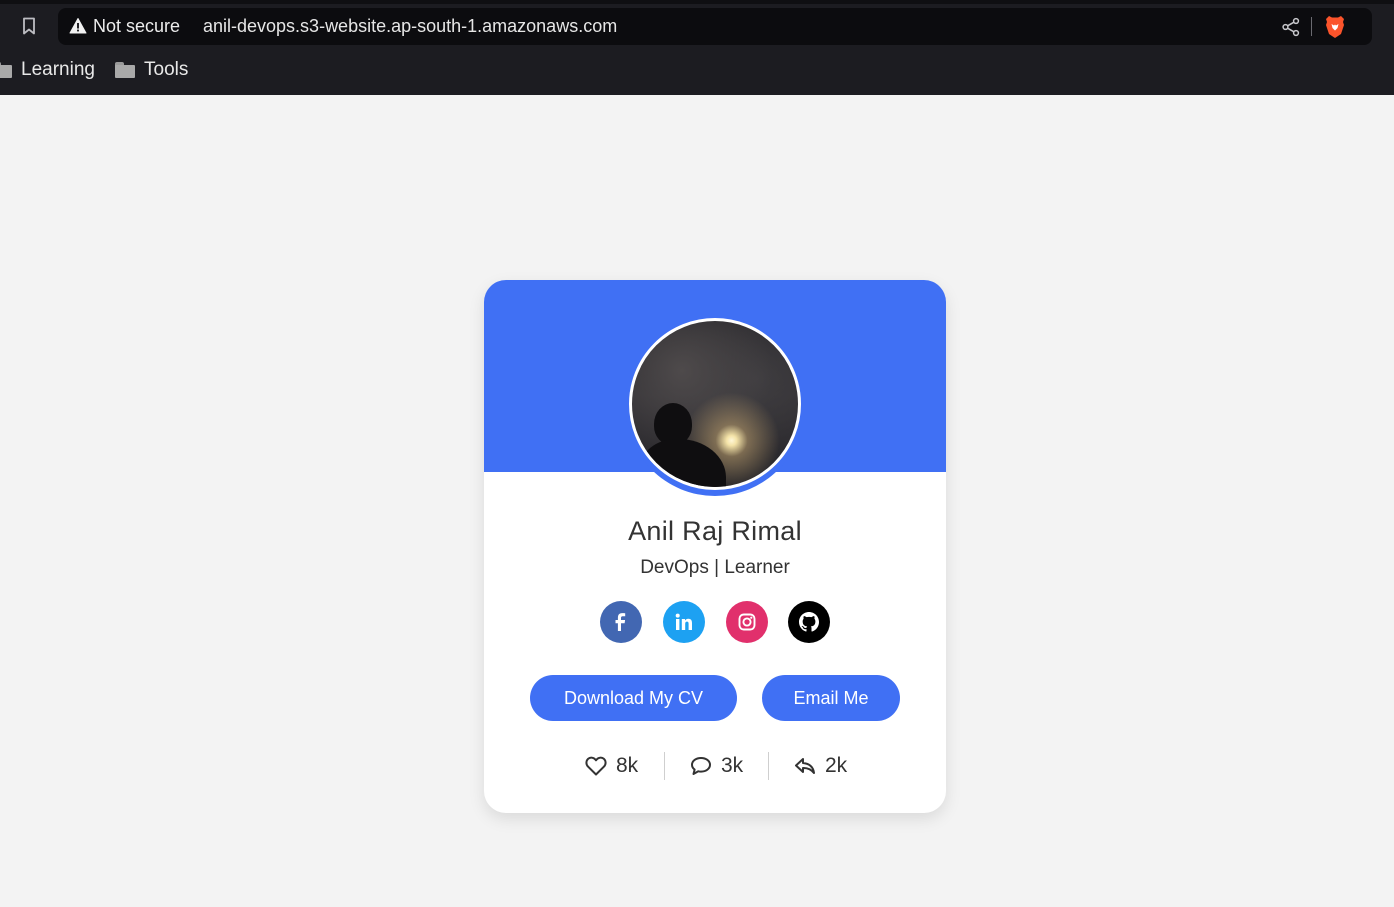 This screenshot has width=1394, height=907. Describe the element at coordinates (1335, 27) in the screenshot. I see `brave-shields-icon` at that location.